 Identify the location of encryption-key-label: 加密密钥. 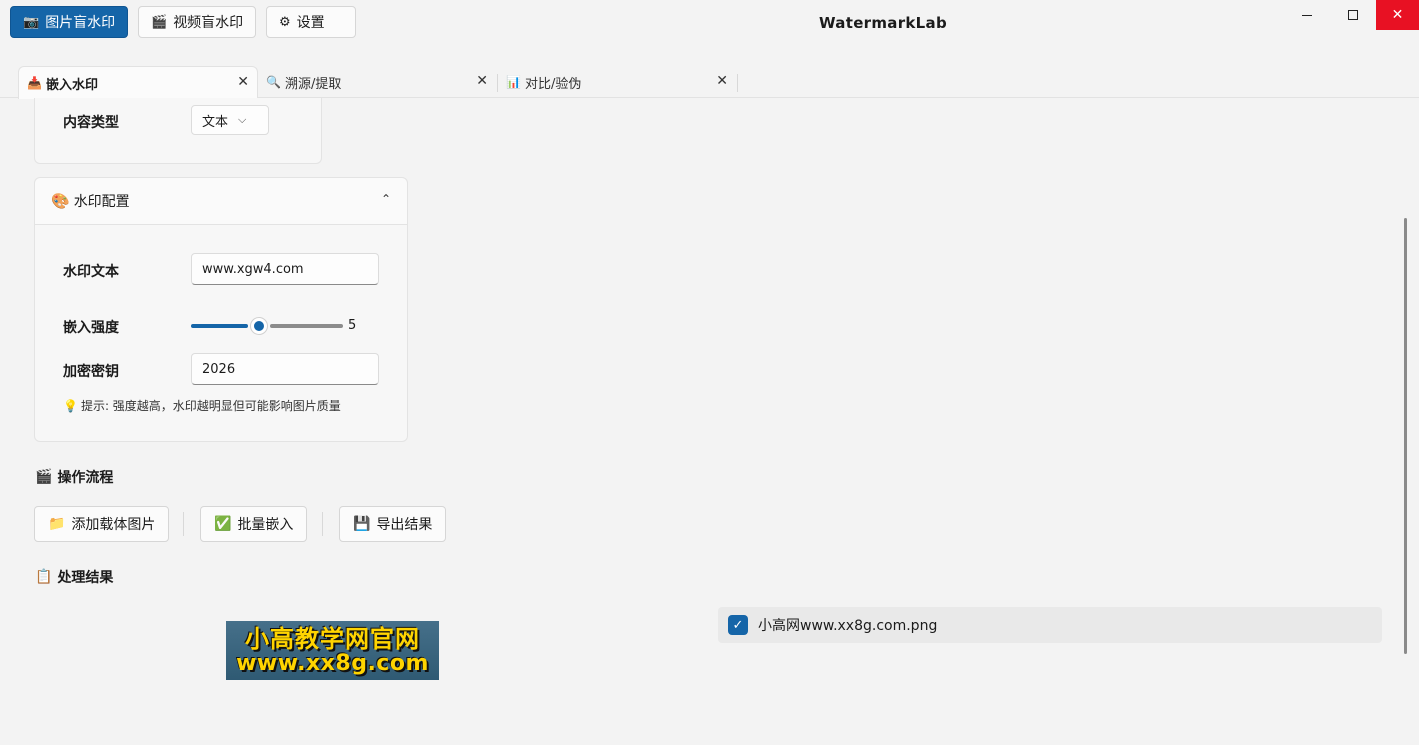
(91, 372).